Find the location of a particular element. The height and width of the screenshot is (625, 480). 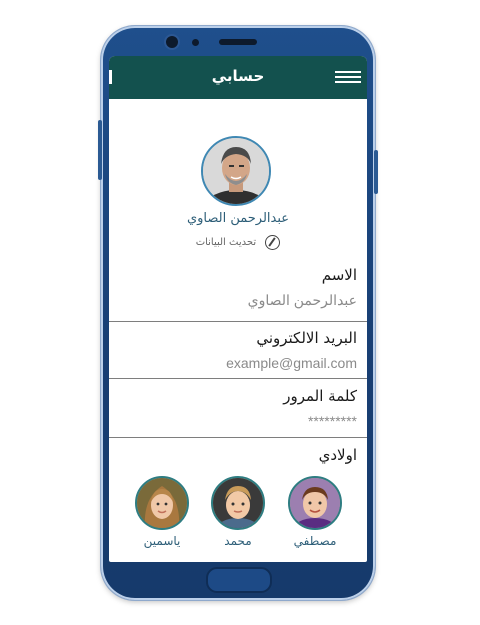

update-profile-link: تحديث البيانات is located at coordinates (238, 242).